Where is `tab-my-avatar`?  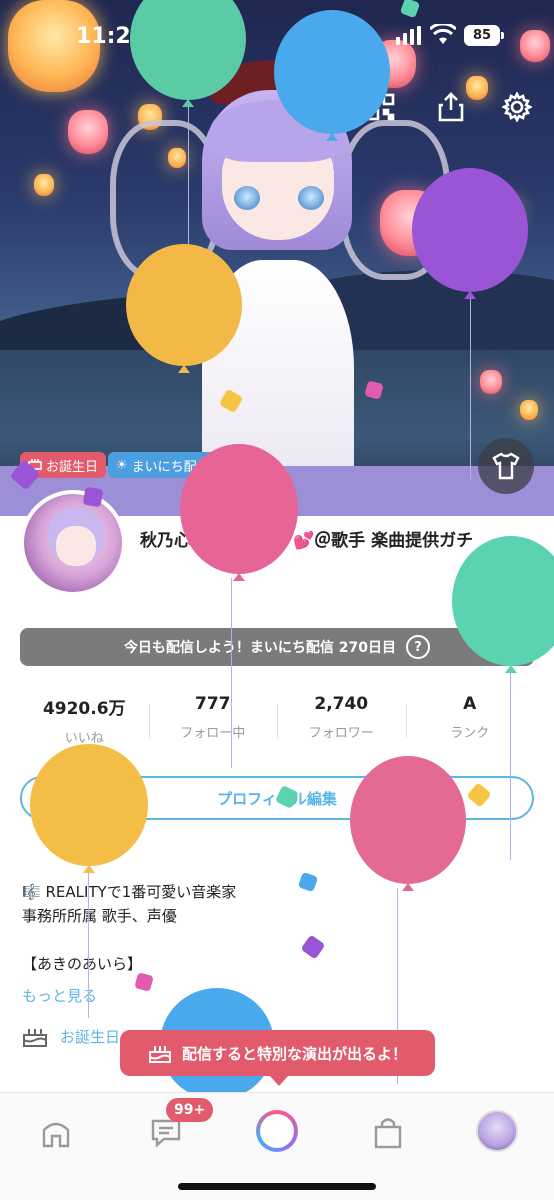 tab-my-avatar is located at coordinates (497, 1131).